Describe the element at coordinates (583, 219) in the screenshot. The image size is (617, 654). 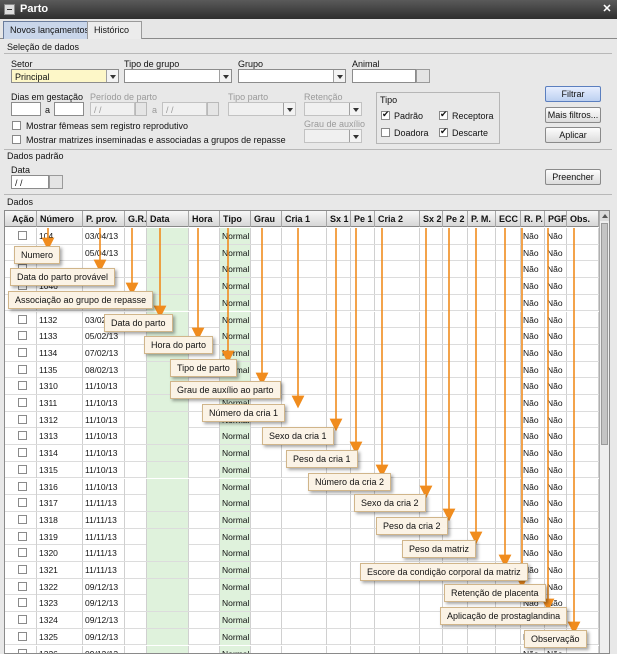
I see `column-header: Obs.` at that location.